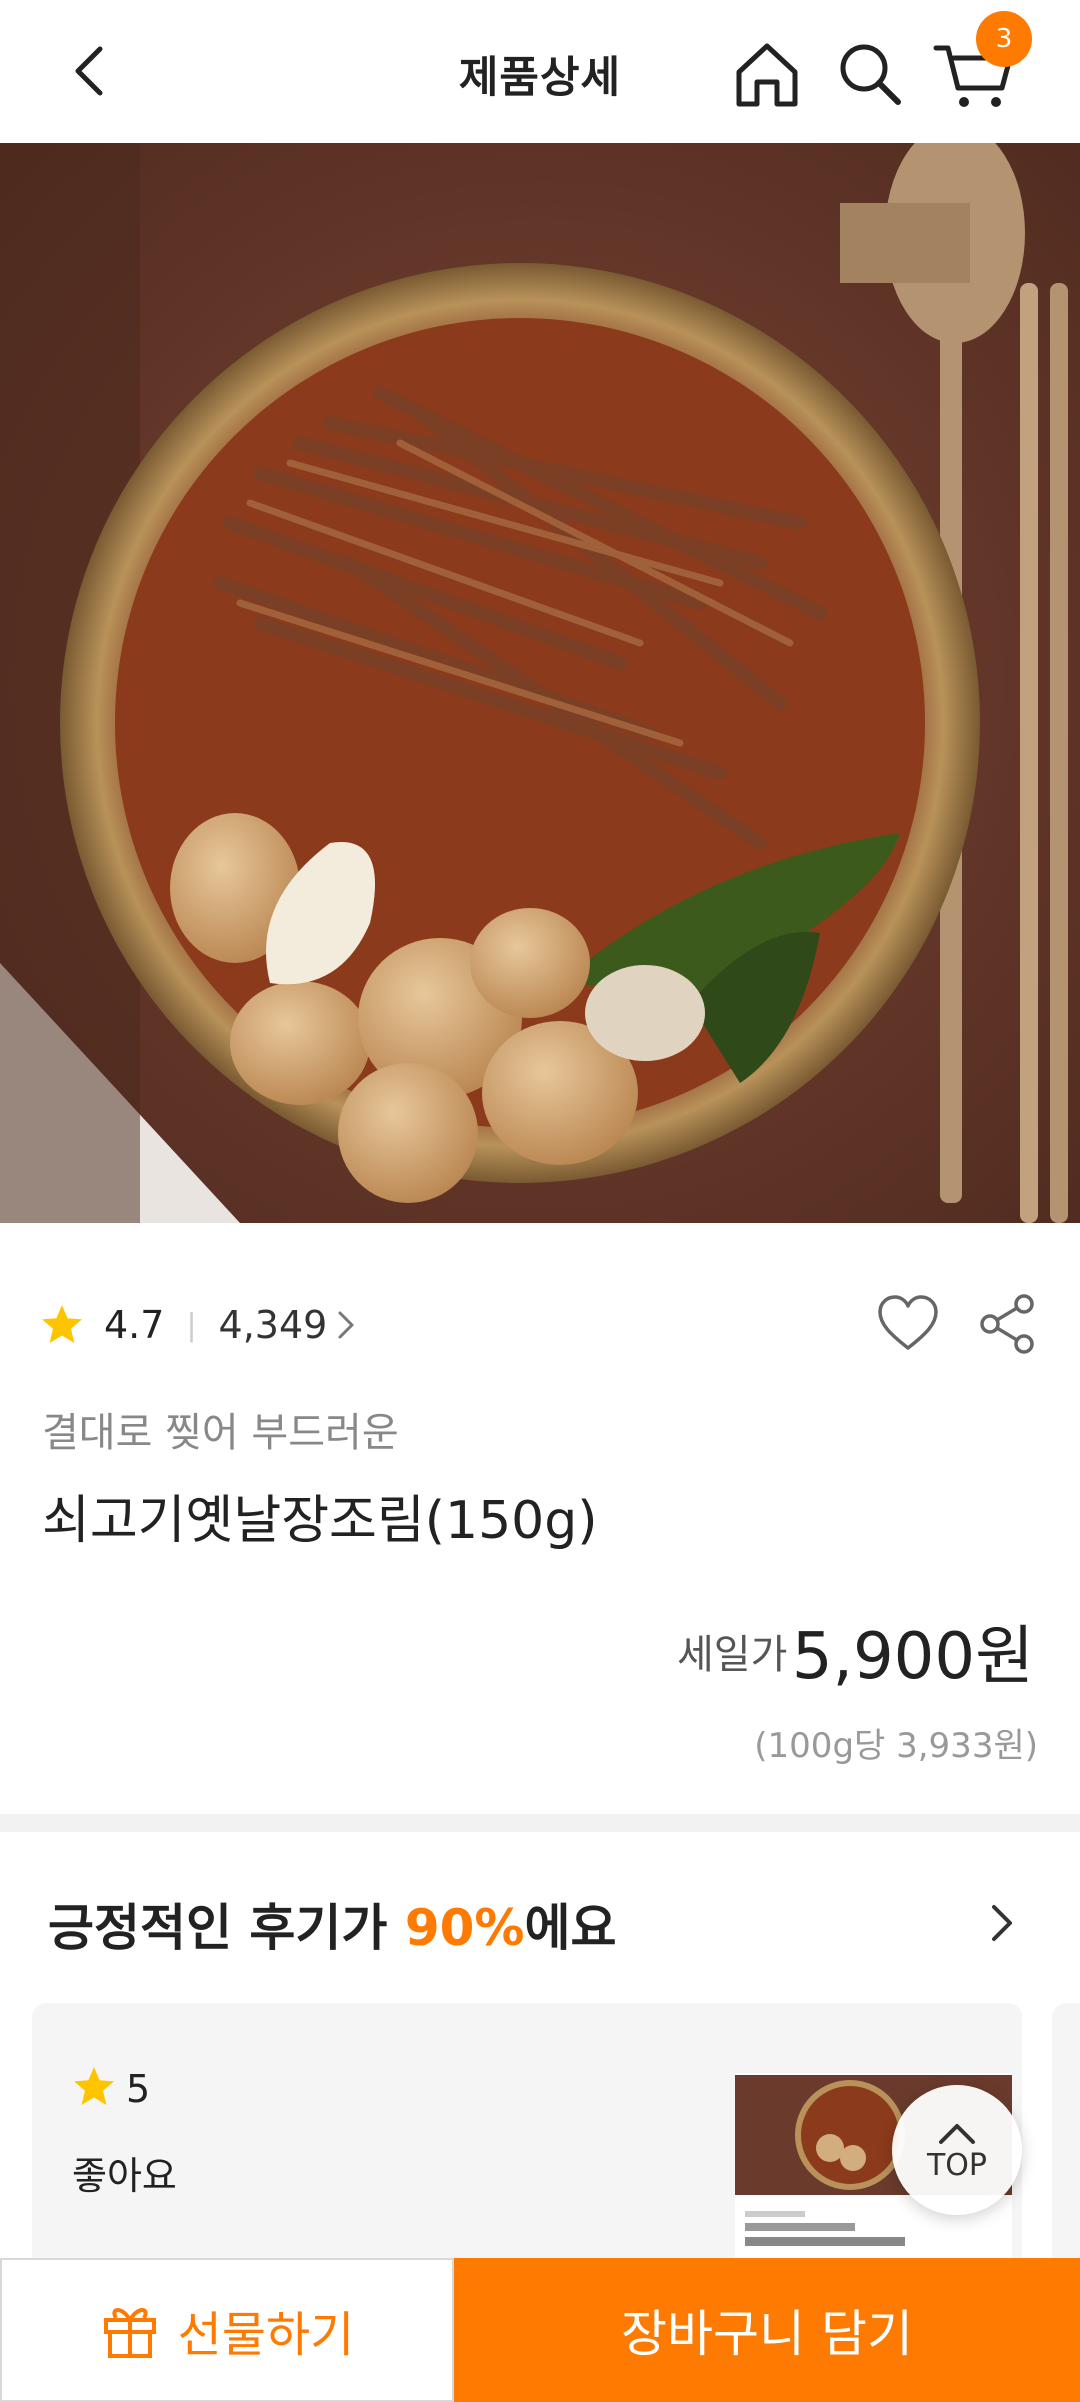  Describe the element at coordinates (129, 2333) in the screenshot. I see `gift-icon` at that location.